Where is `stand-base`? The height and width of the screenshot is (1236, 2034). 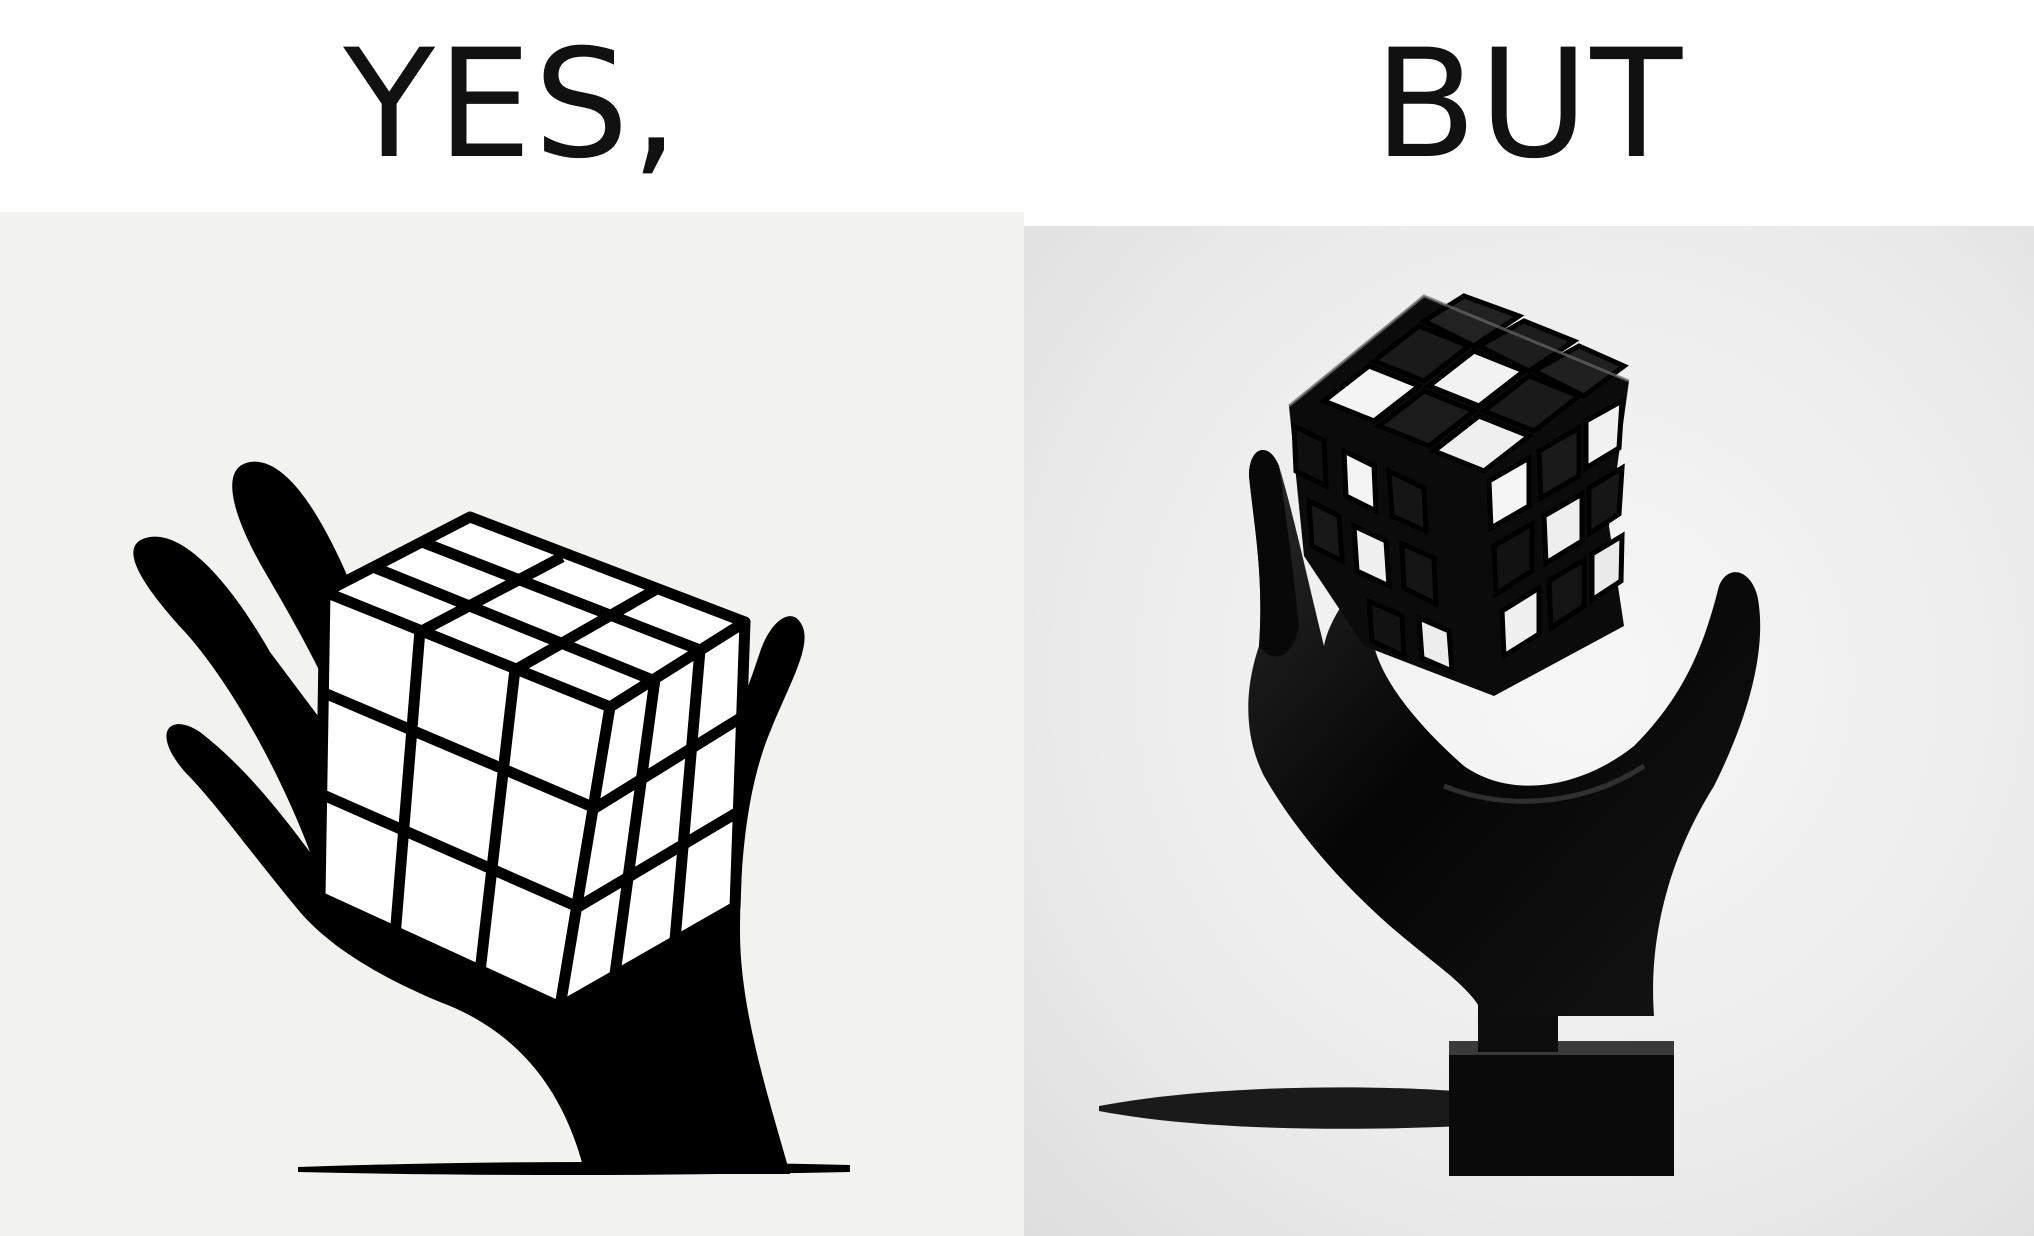 stand-base is located at coordinates (1561, 1082).